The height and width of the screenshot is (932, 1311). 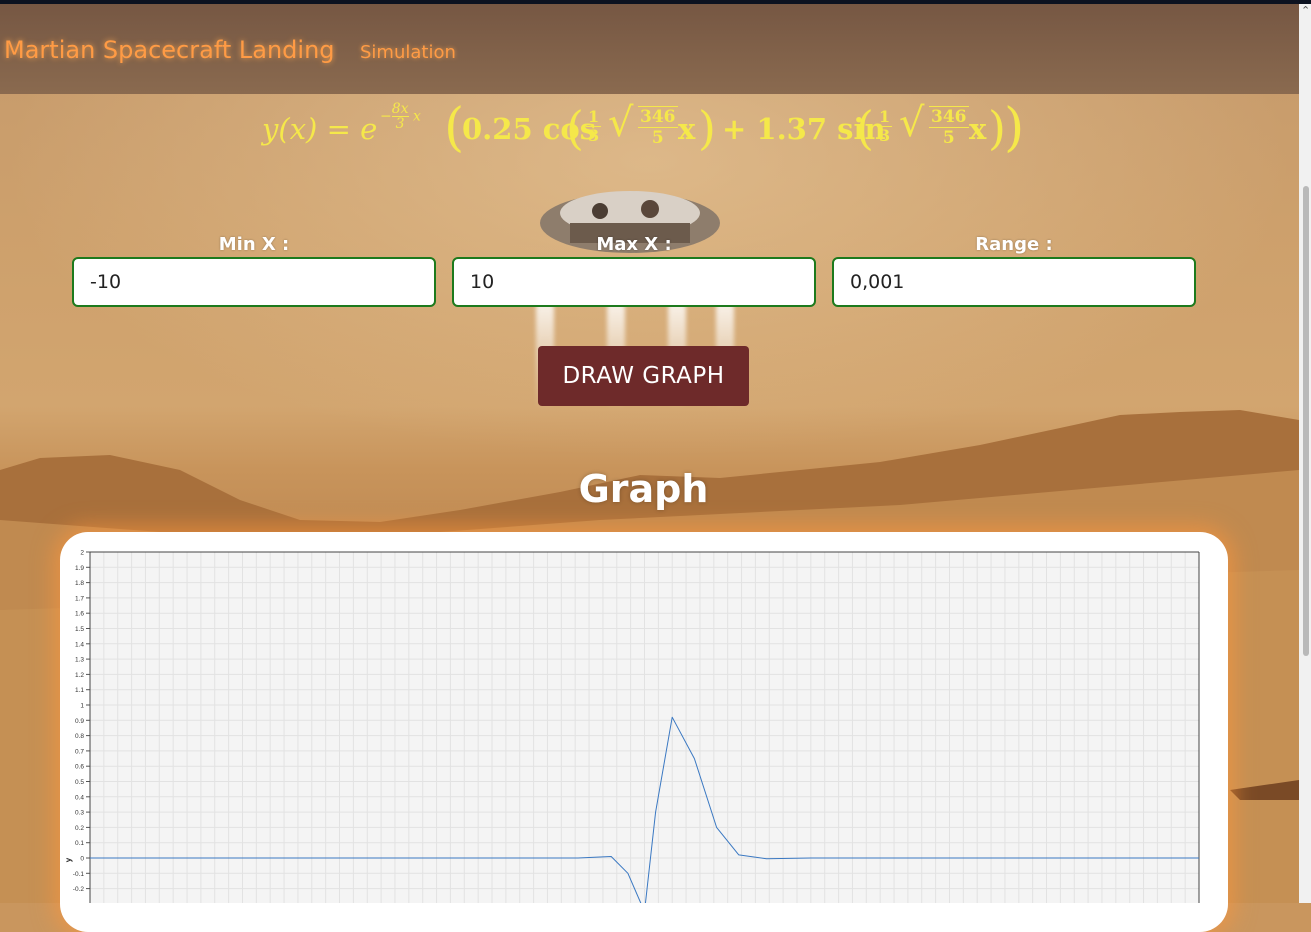 What do you see at coordinates (68, 859) in the screenshot?
I see `y-axis-label: y` at bounding box center [68, 859].